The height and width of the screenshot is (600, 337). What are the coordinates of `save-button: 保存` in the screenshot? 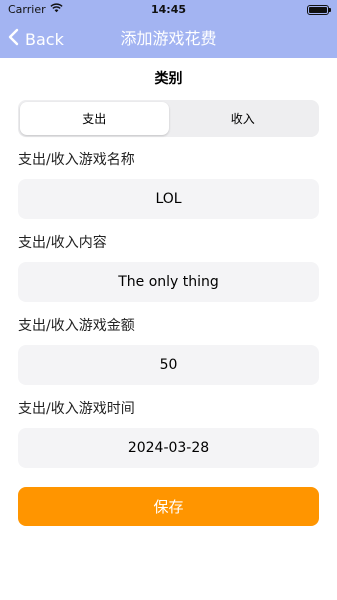 It's located at (168, 506).